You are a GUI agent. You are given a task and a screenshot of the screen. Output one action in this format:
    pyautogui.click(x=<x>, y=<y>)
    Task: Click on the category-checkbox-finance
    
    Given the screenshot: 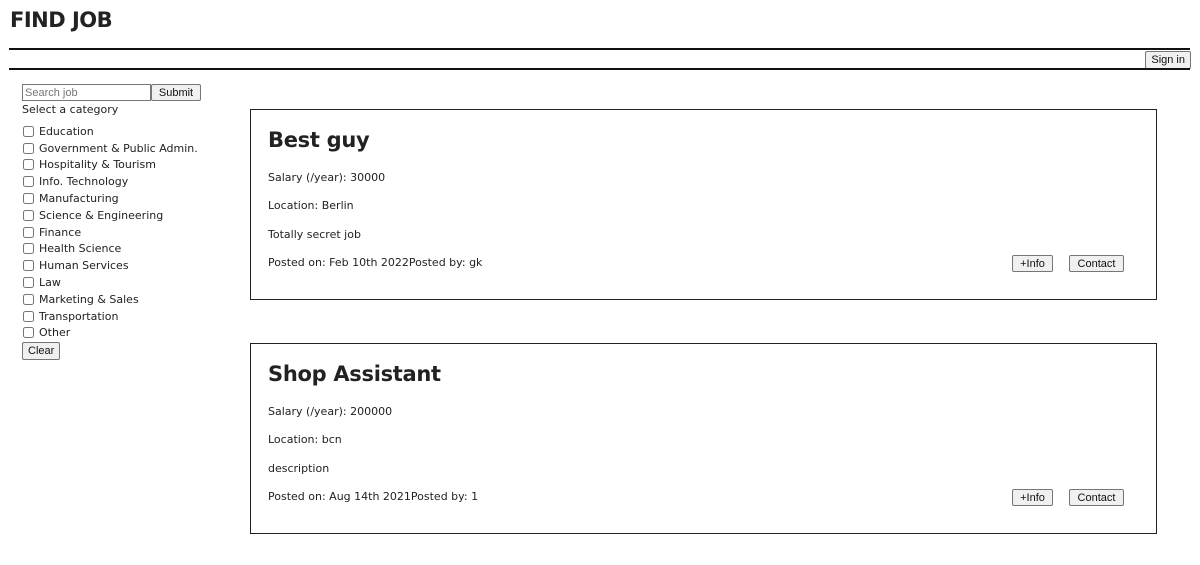 What is the action you would take?
    pyautogui.click(x=28, y=232)
    